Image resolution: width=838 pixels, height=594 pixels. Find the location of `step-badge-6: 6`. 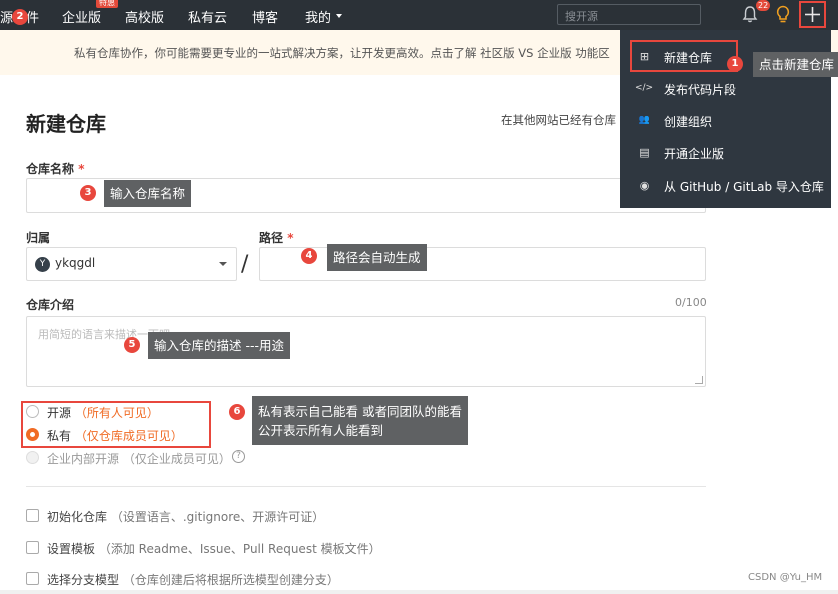

step-badge-6: 6 is located at coordinates (237, 412).